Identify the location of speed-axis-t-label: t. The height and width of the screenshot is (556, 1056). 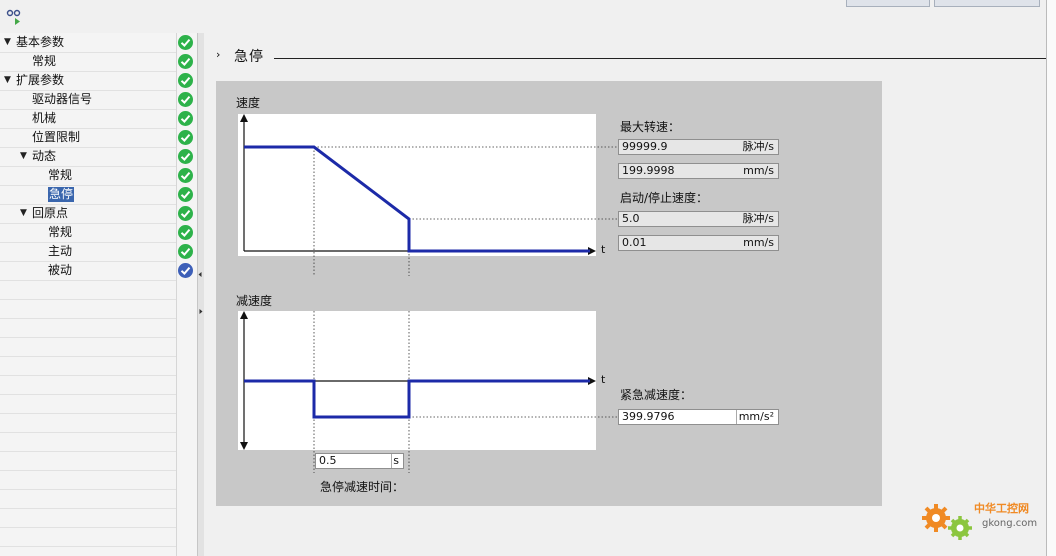
(603, 249).